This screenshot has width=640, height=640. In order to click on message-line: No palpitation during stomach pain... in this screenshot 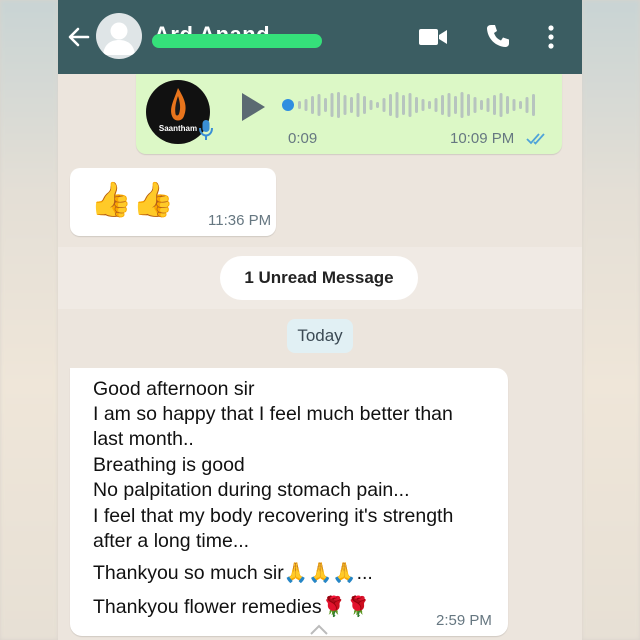, I will do `click(251, 490)`.